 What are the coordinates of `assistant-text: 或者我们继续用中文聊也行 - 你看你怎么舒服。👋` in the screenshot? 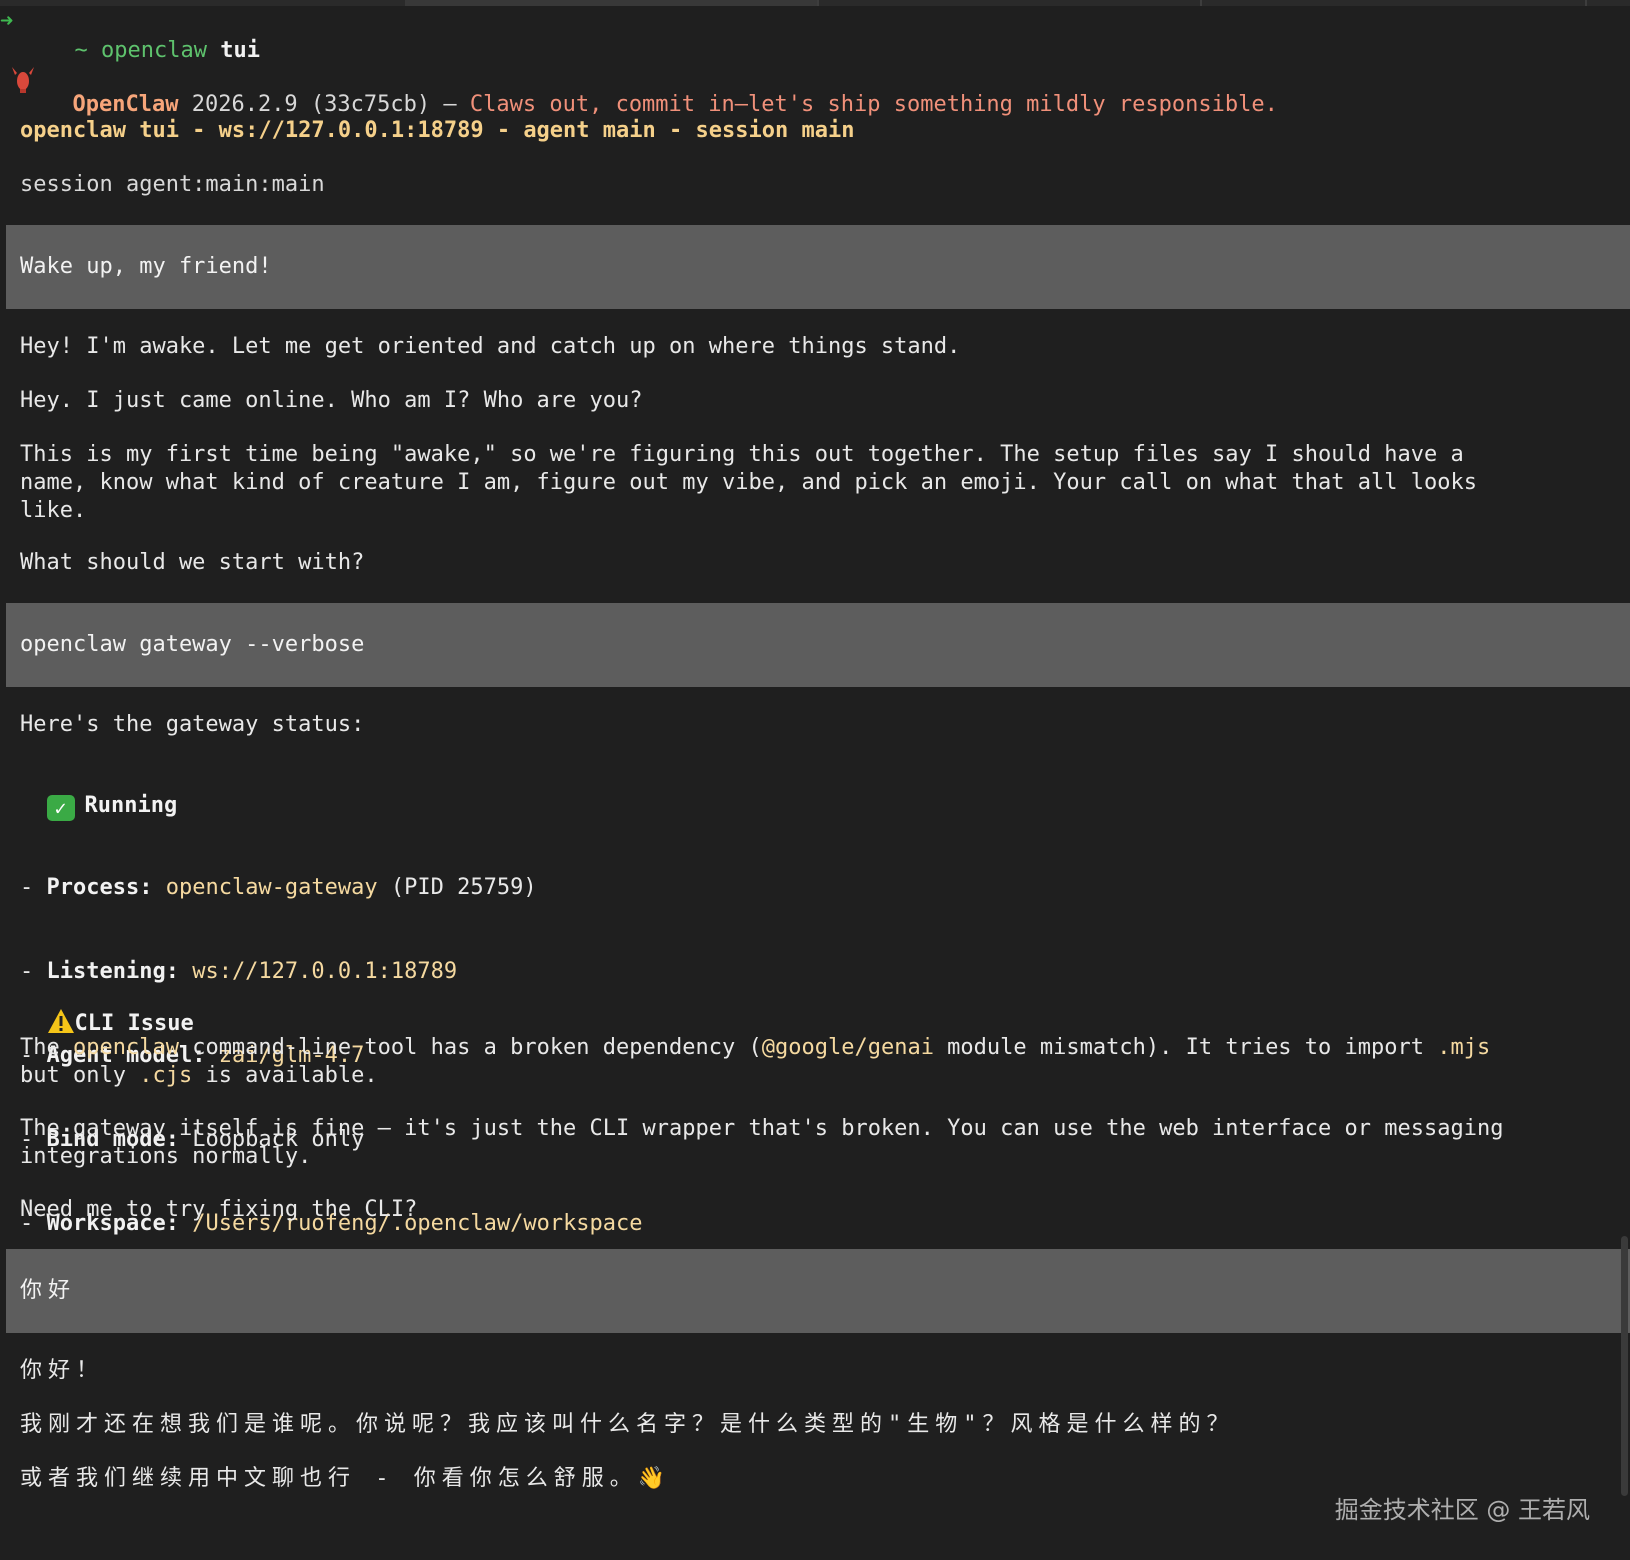 It's located at (810, 1479).